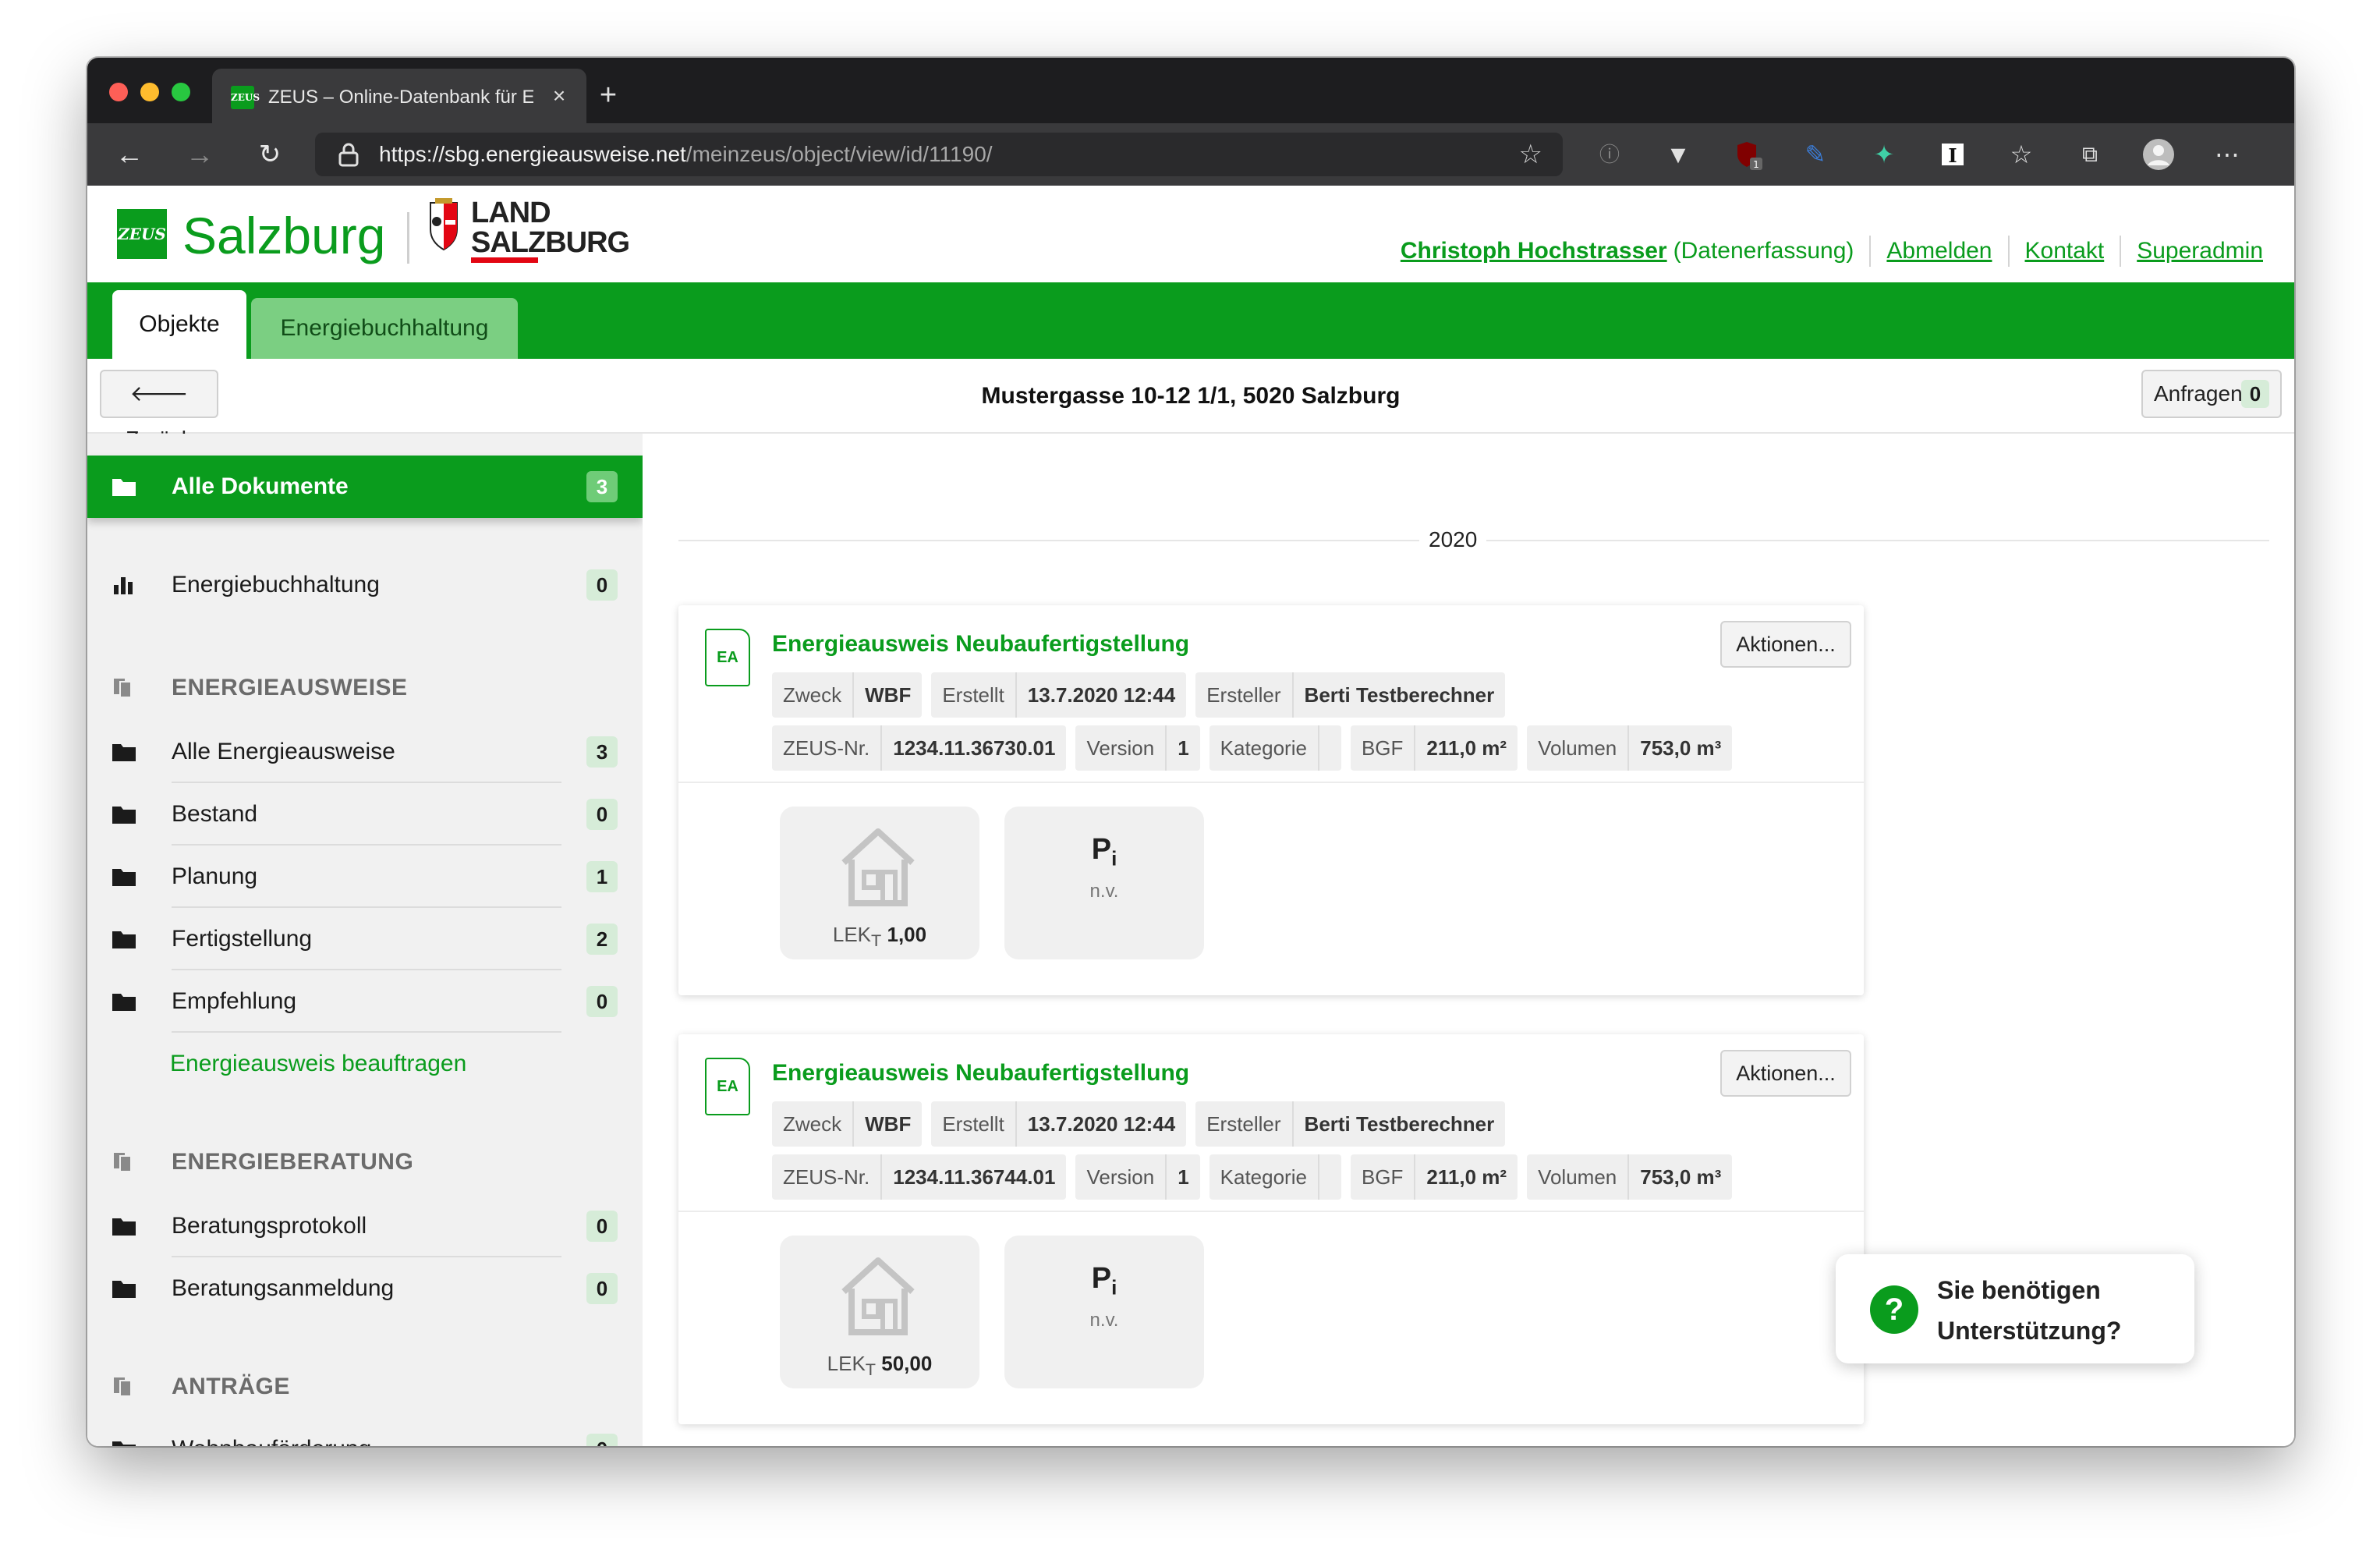 The image size is (2380, 1560). I want to click on sidebar-item-alle-energieausweise: Alle Energieausweise 3, so click(365, 752).